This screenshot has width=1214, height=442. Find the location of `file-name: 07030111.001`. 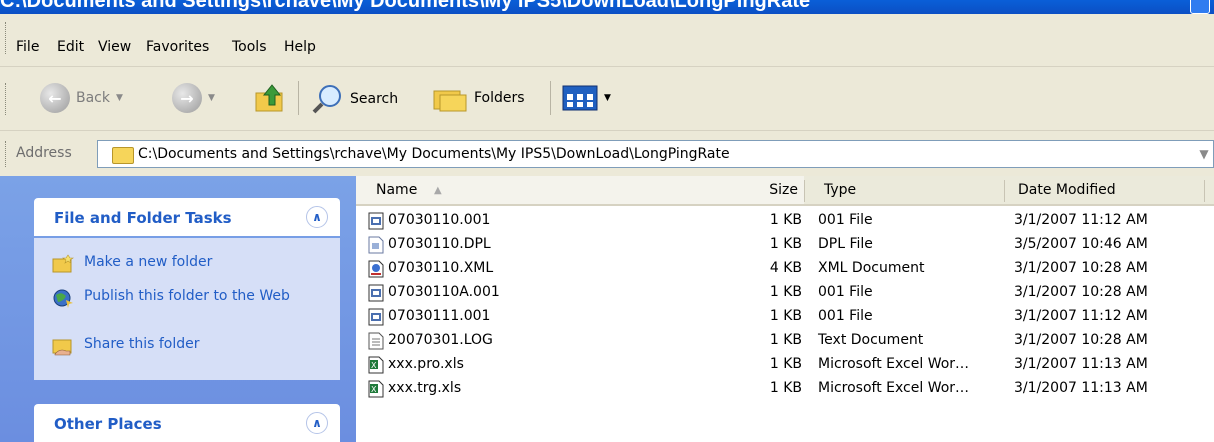

file-name: 07030111.001 is located at coordinates (439, 316).